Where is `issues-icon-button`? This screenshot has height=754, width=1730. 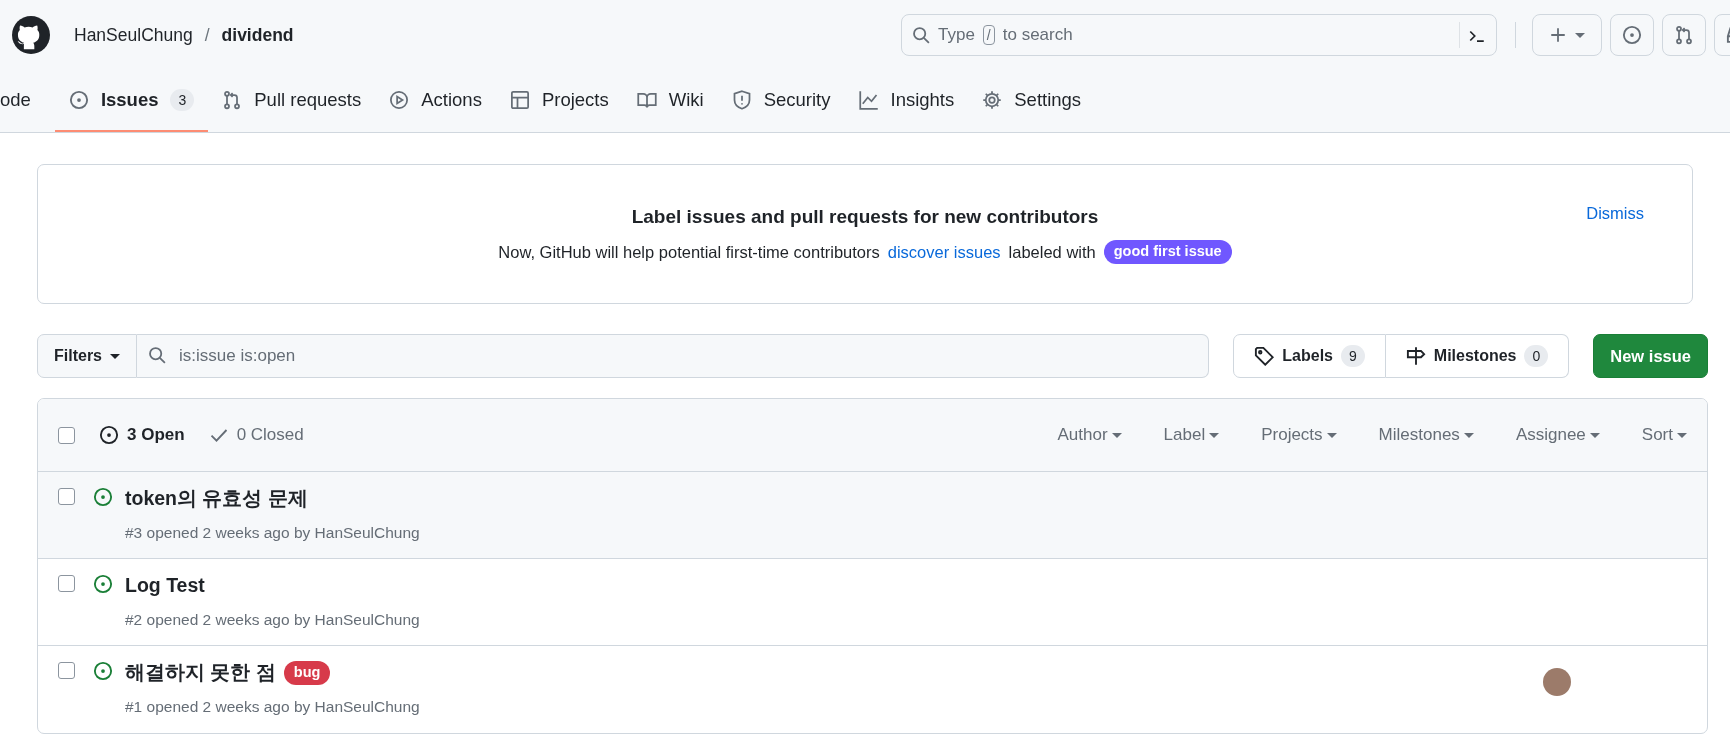
issues-icon-button is located at coordinates (1632, 35).